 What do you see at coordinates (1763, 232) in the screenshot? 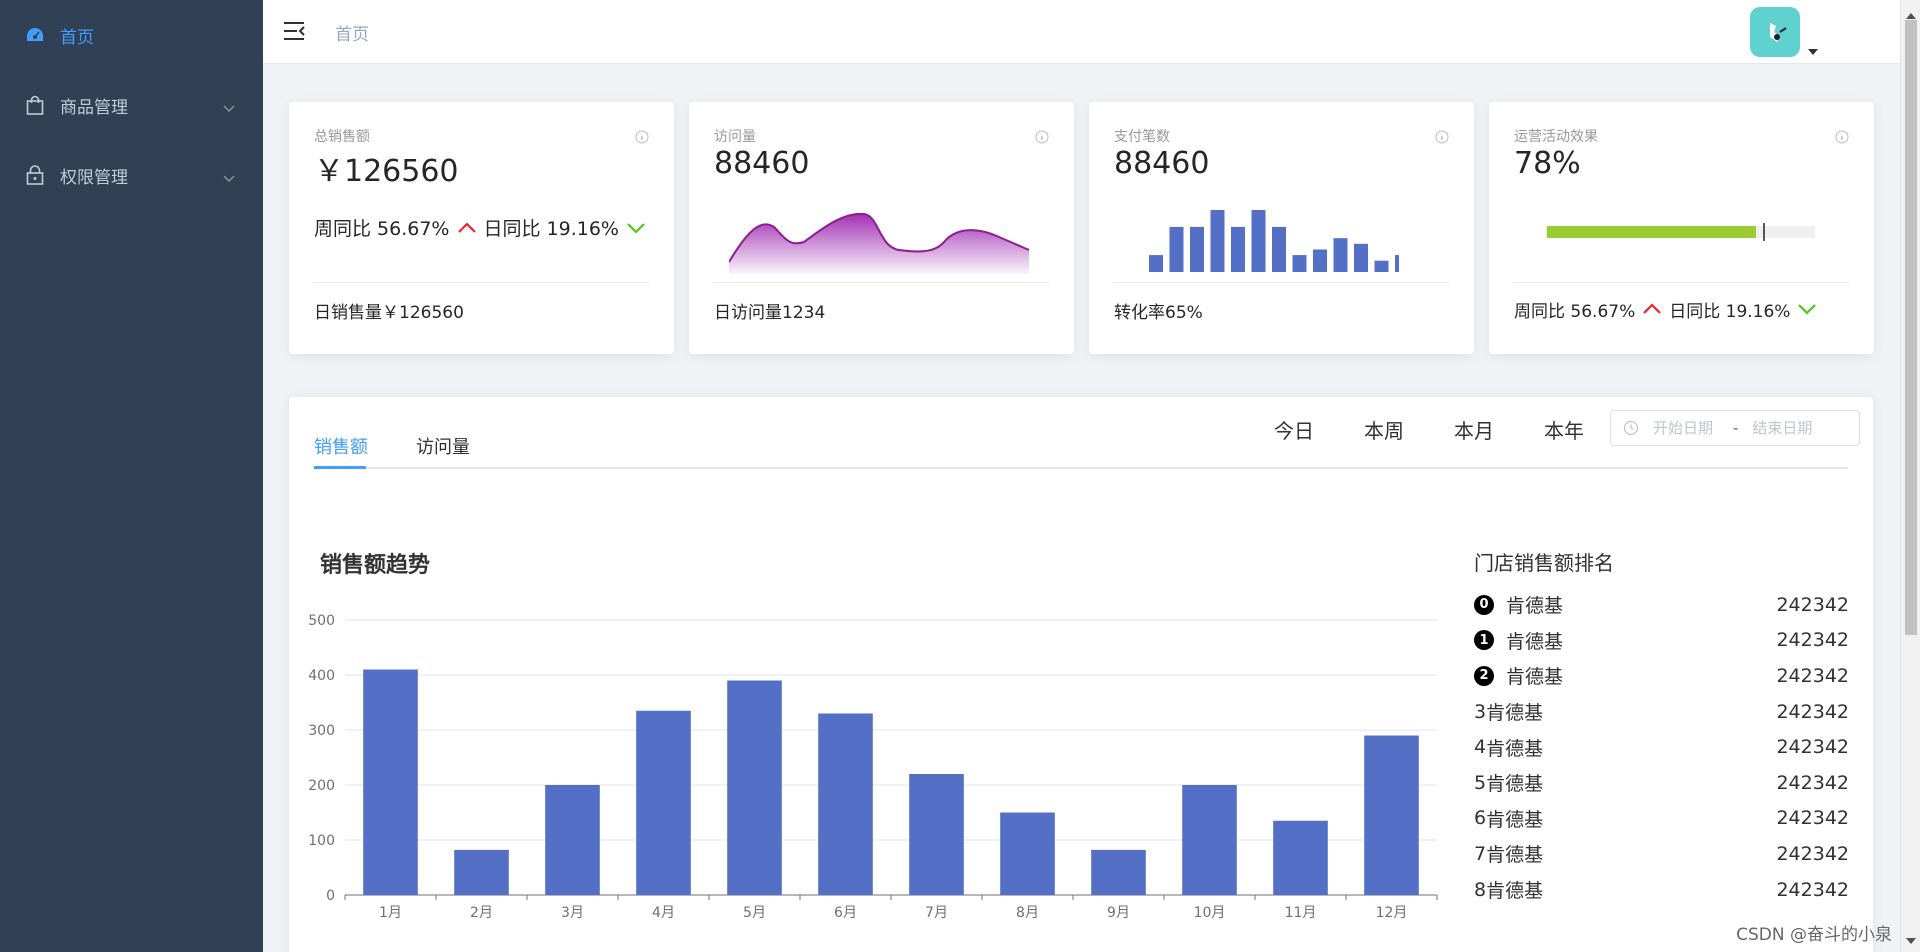
I see `progress-target-marker` at bounding box center [1763, 232].